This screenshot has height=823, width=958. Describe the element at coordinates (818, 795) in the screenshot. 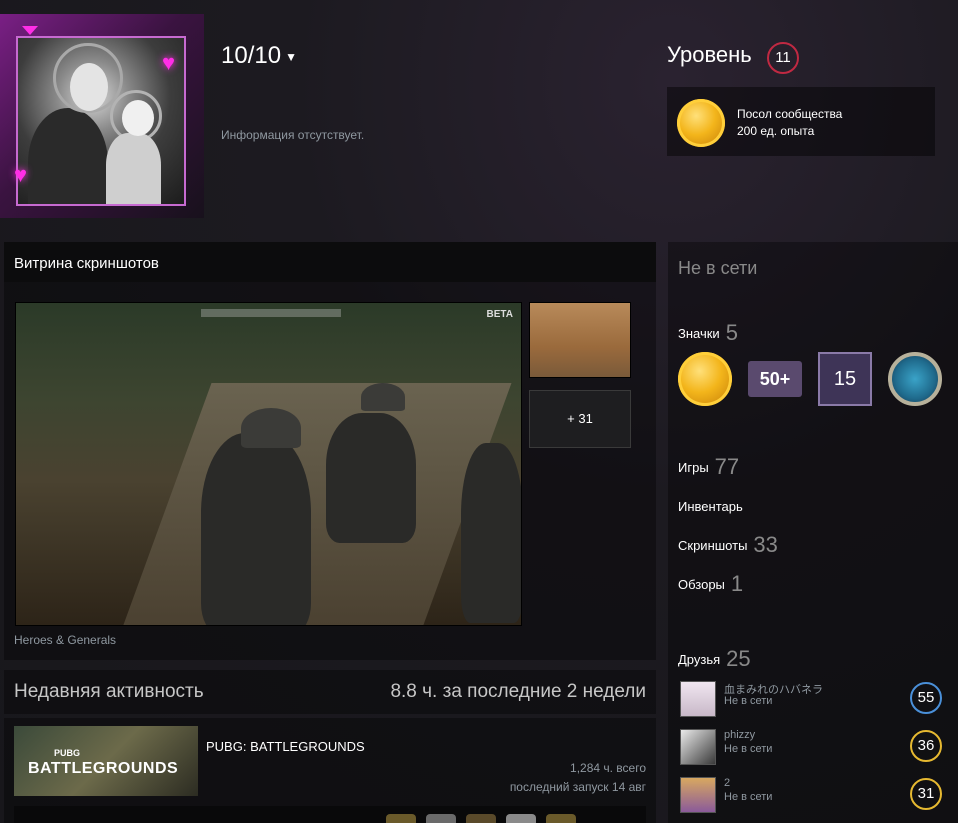

I see `friend-item: 2 Не в сети 31` at that location.